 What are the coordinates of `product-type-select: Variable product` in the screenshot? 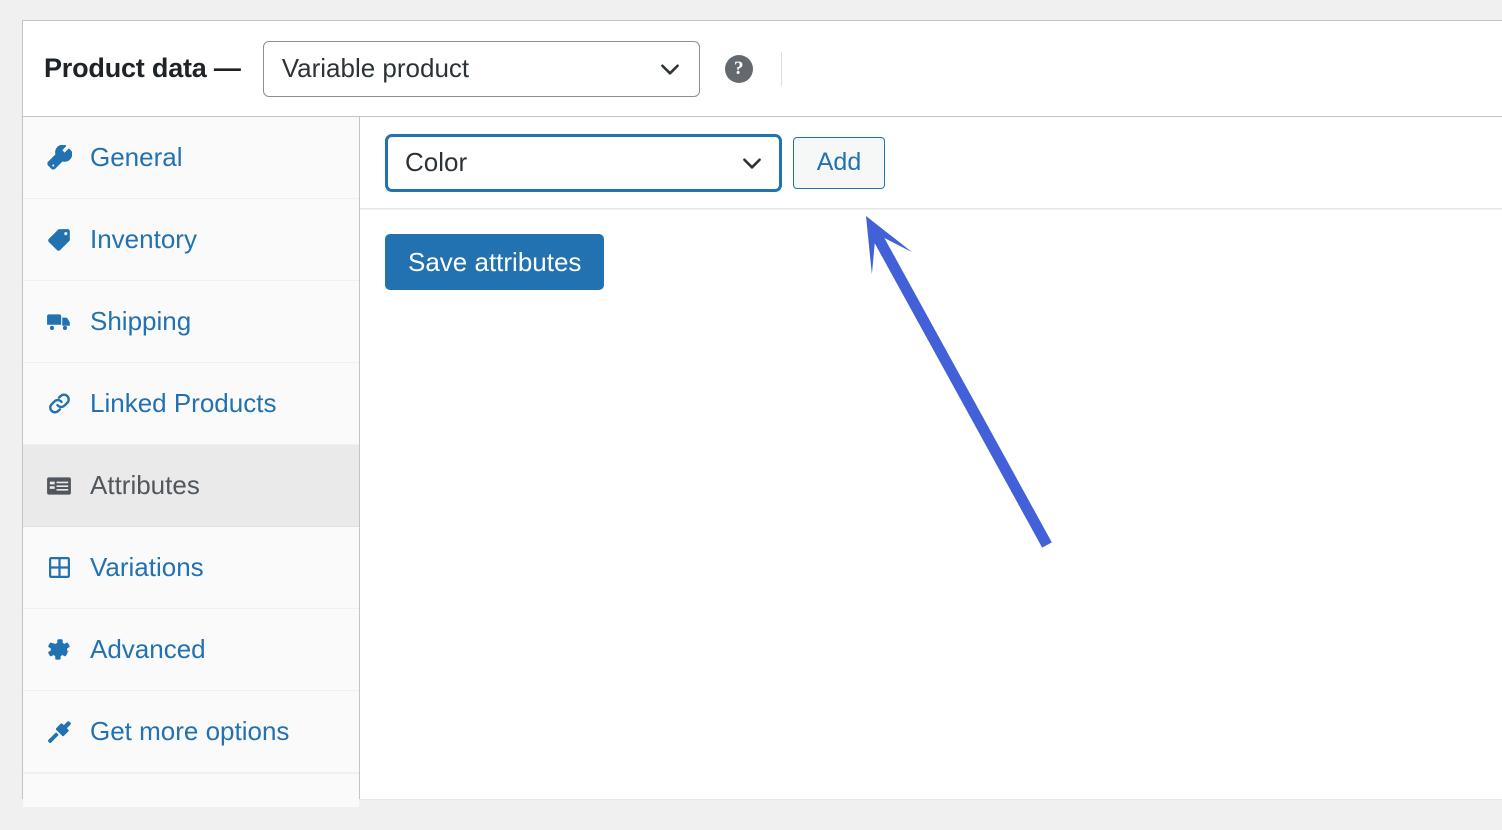 It's located at (481, 68).